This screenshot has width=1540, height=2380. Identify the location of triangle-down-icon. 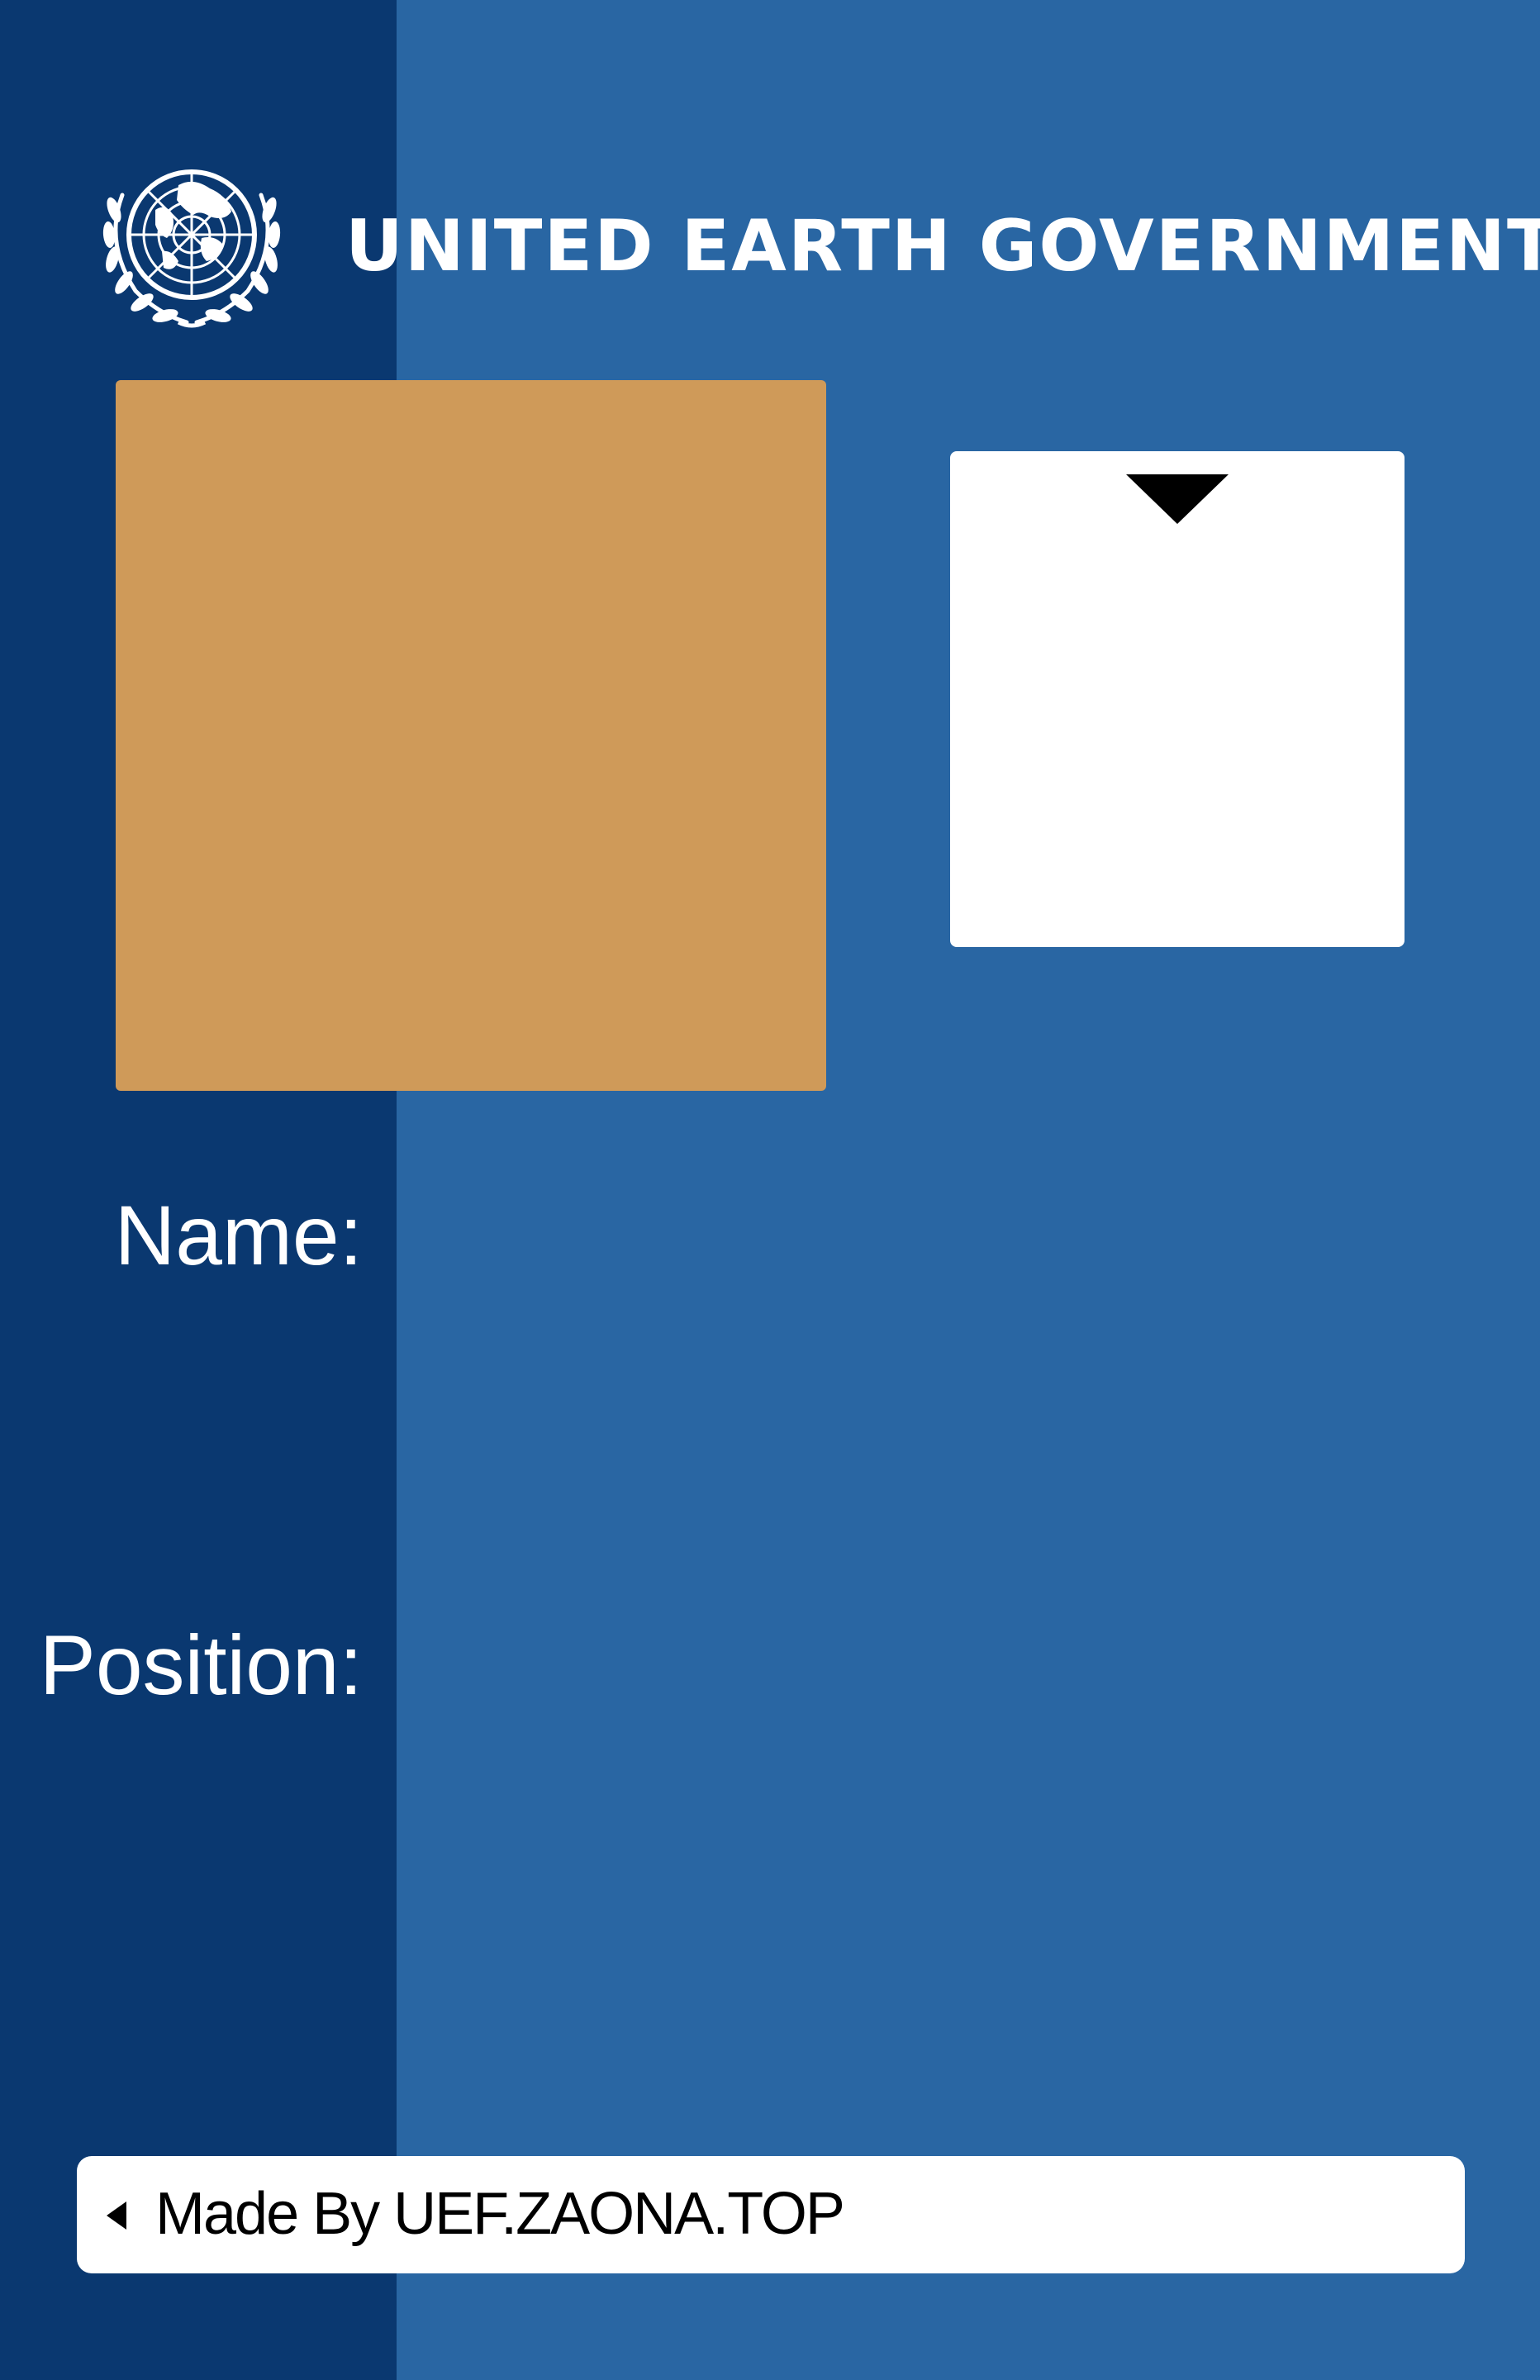
(1177, 499).